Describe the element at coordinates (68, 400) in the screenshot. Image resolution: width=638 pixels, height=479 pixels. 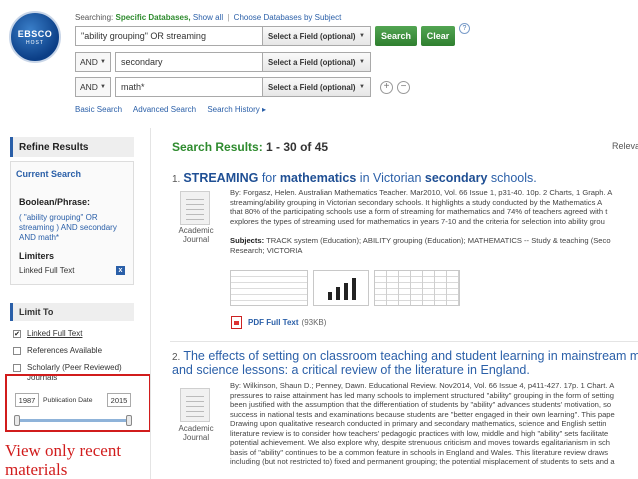
I see `publication-date-label: Publication Date` at that location.